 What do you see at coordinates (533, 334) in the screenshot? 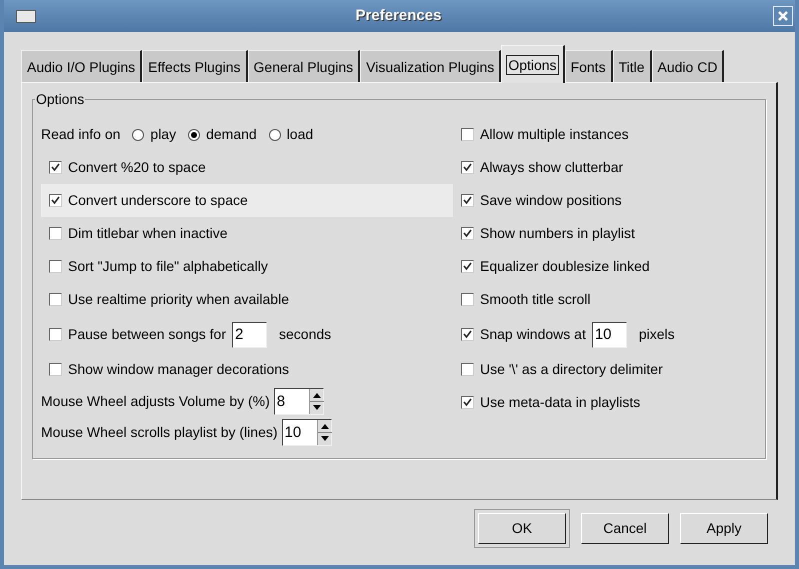
I see `checkbox-label: Snap windows at` at bounding box center [533, 334].